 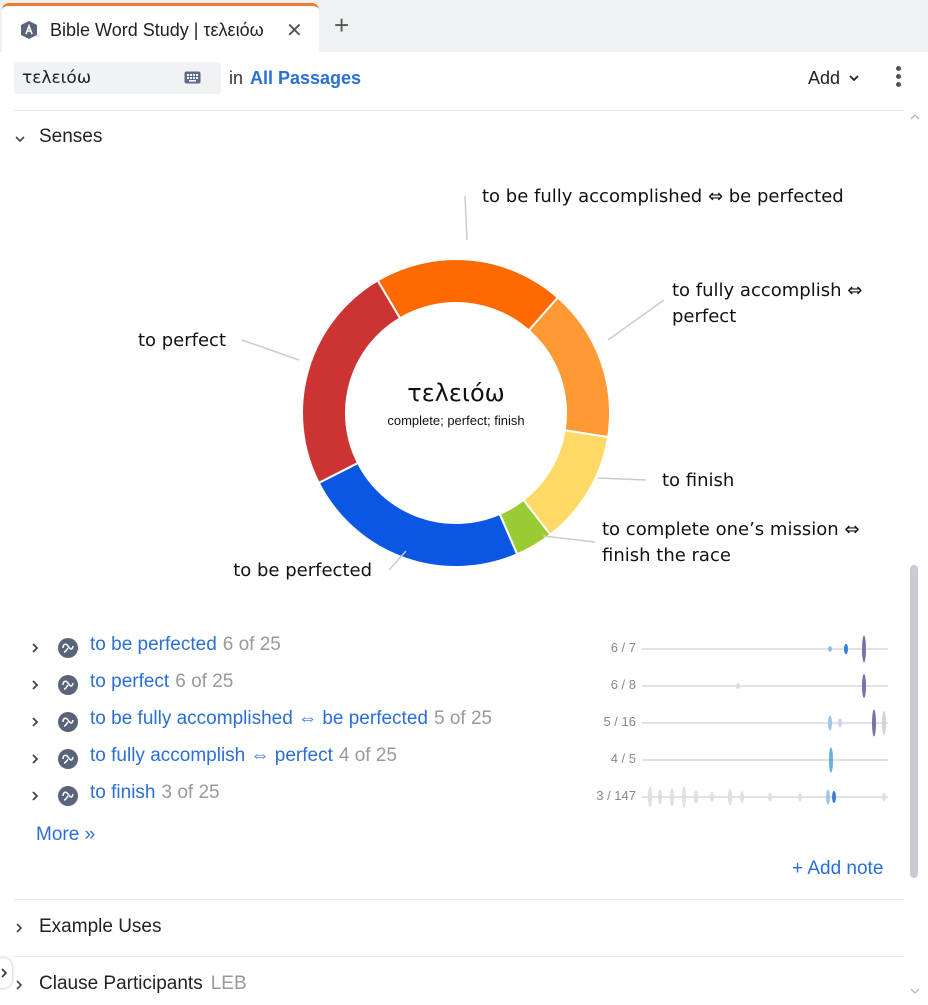 What do you see at coordinates (294, 30) in the screenshot?
I see `close-icon: ✕` at bounding box center [294, 30].